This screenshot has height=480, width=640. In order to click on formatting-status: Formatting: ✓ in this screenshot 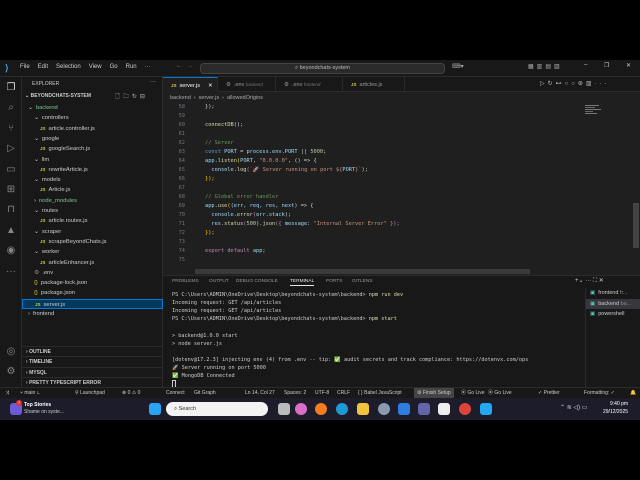, I will do `click(599, 393)`.